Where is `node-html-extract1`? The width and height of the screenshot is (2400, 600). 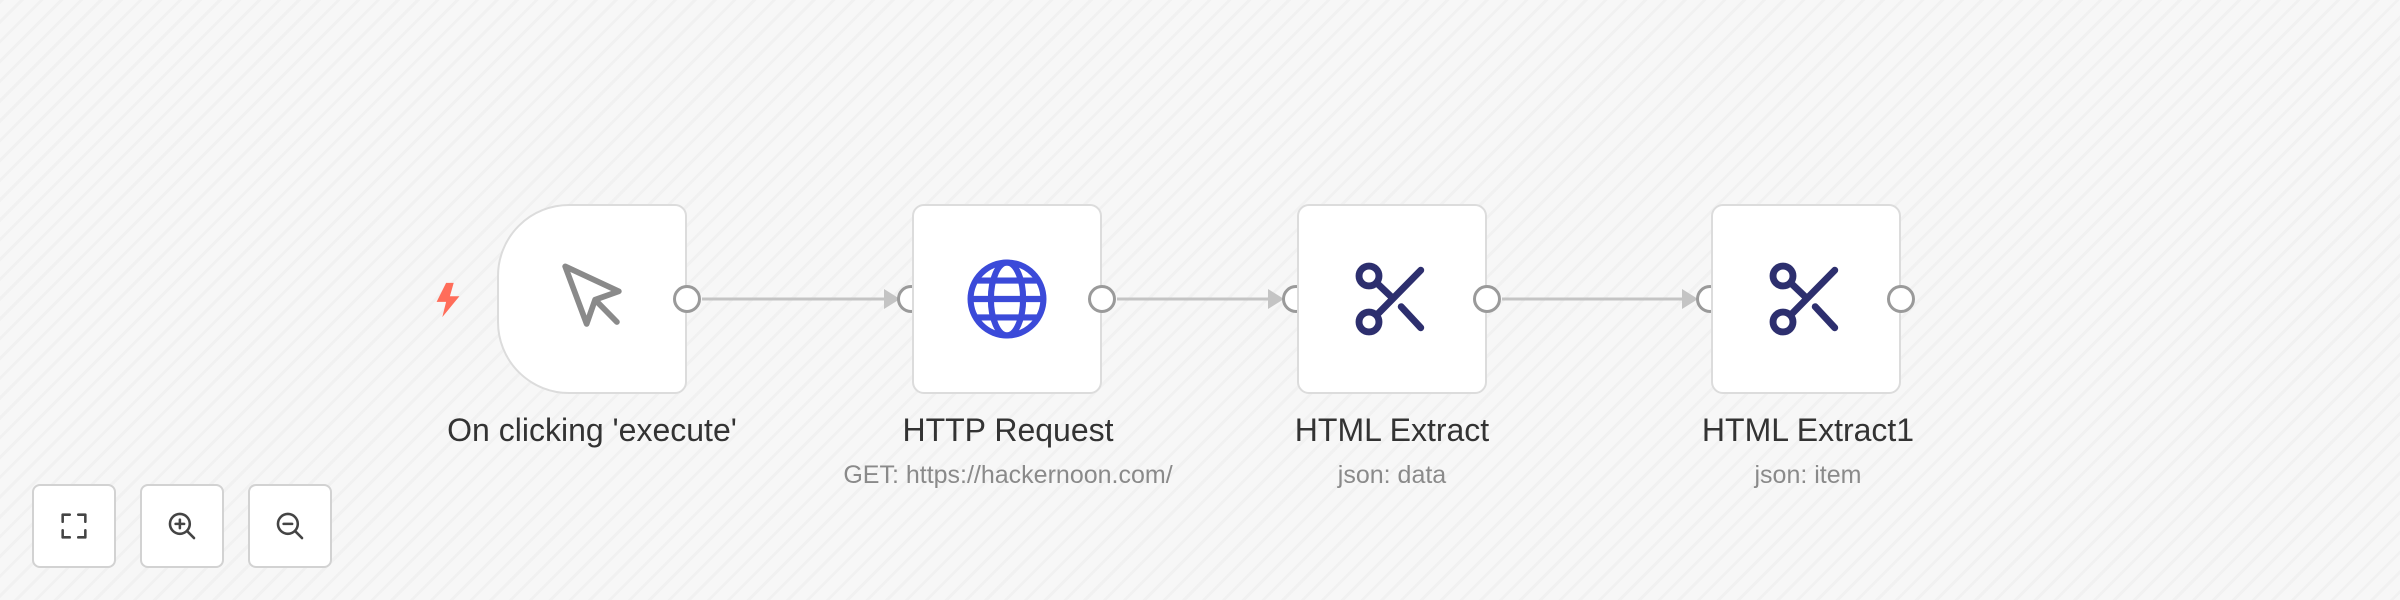
node-html-extract1 is located at coordinates (1806, 299).